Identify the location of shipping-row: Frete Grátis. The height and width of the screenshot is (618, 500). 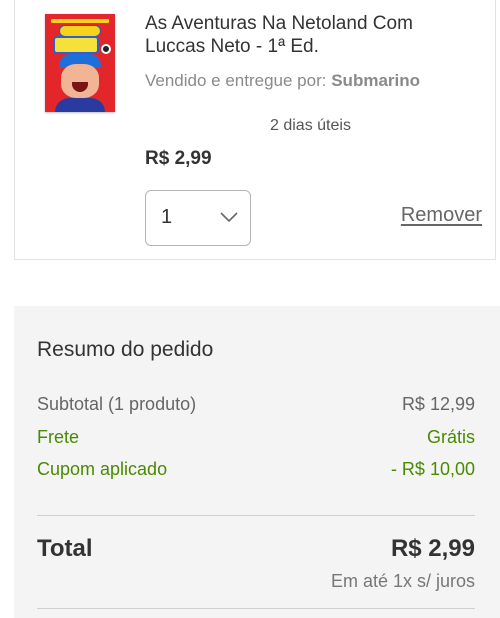
(256, 439).